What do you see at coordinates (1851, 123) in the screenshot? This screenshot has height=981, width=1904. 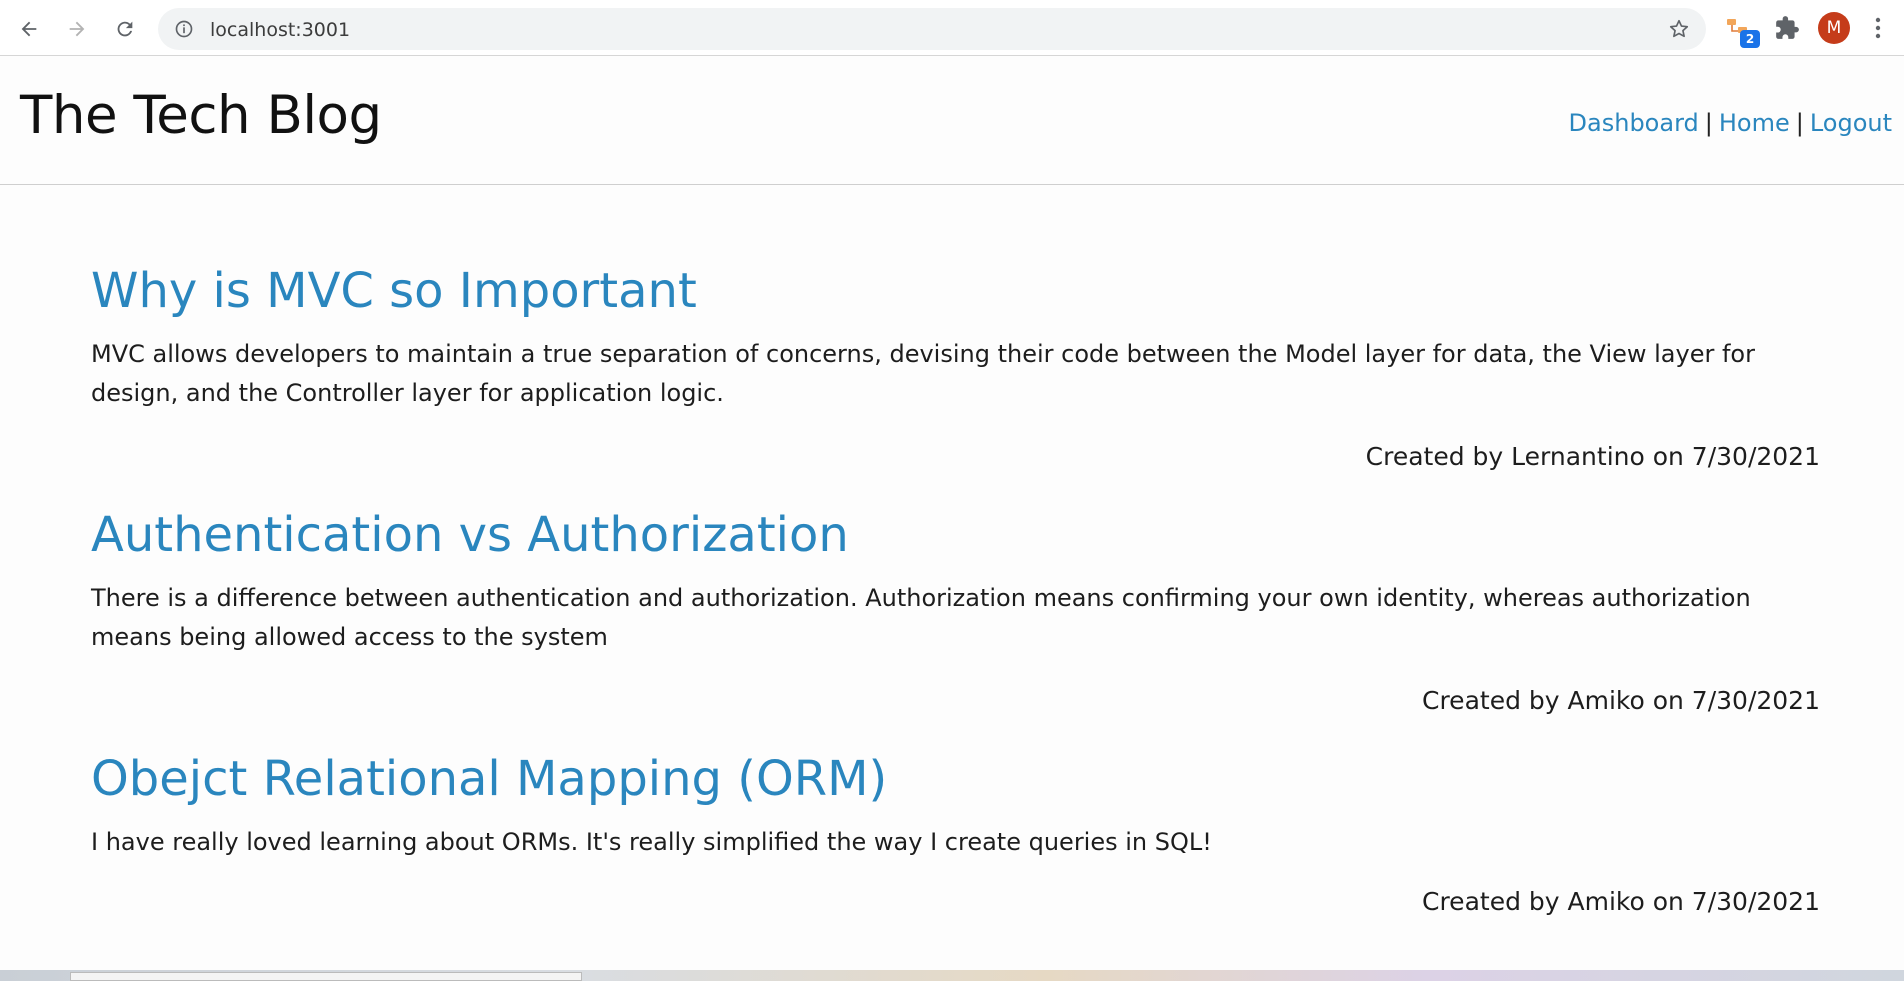 I see `nav-link-logout: Logout` at bounding box center [1851, 123].